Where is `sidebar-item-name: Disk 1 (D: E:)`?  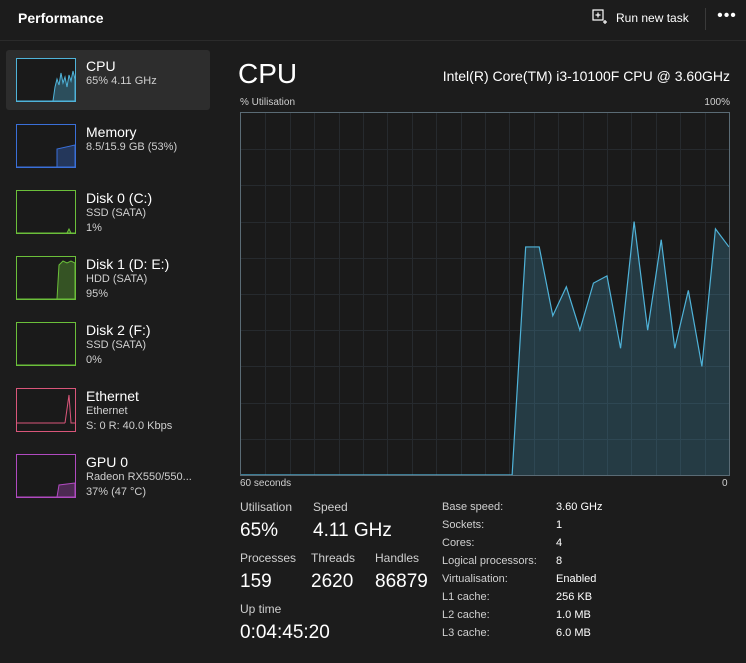
sidebar-item-name: Disk 1 (D: E:) is located at coordinates (128, 264).